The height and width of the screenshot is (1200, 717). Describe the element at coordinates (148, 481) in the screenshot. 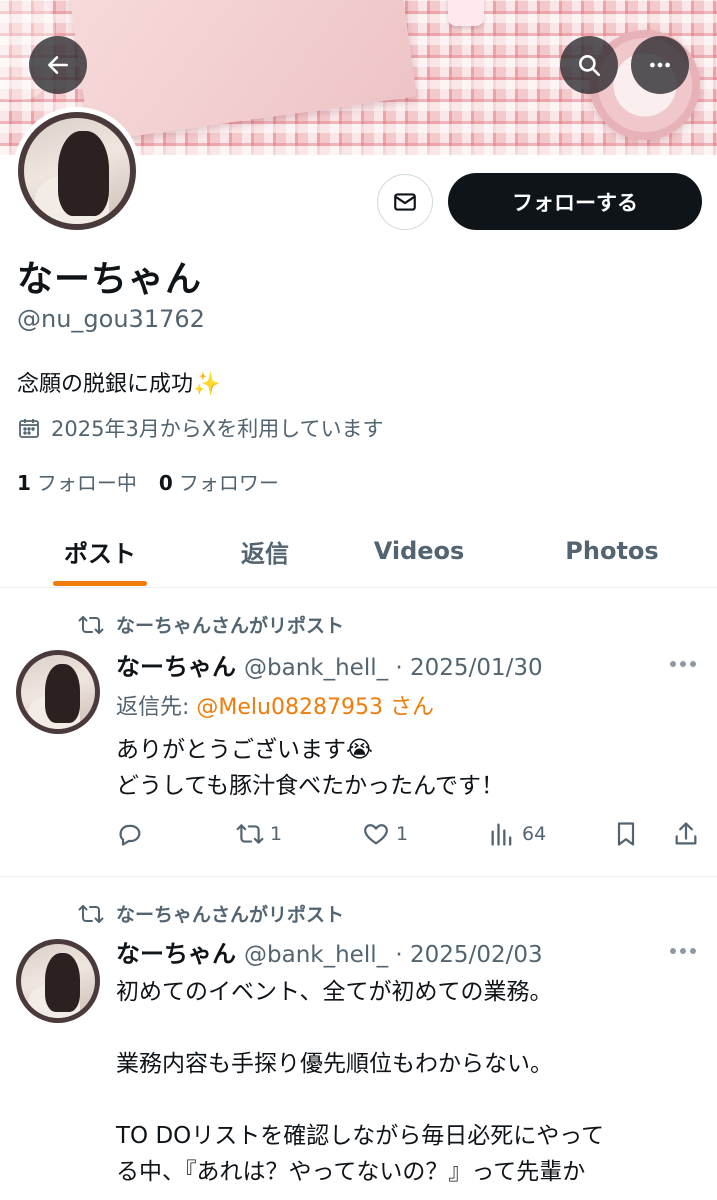

I see `follow-stats: 1 フォロー中 0 フォロワー` at that location.